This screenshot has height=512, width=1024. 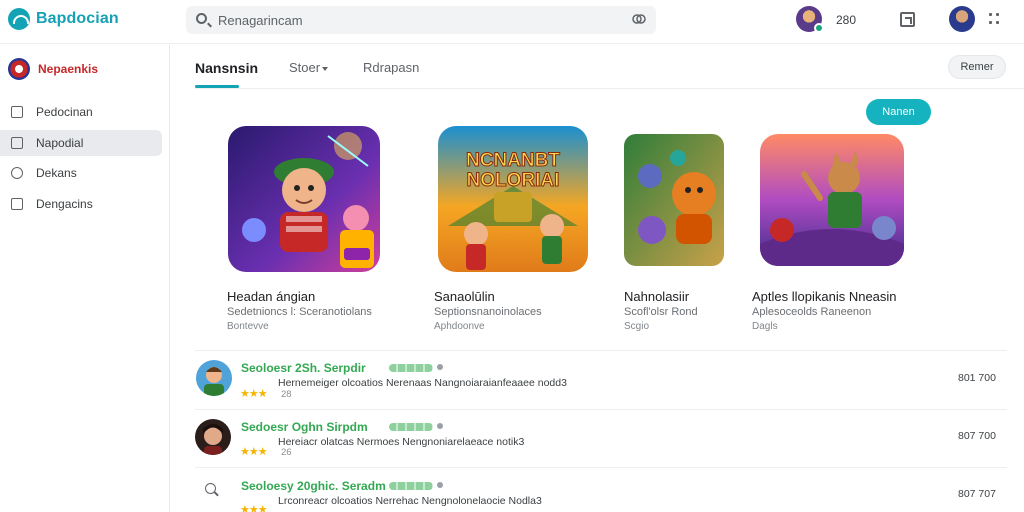 What do you see at coordinates (299, 312) in the screenshot?
I see `card-subtitle: Sedetnioncs l: Sceranotiolans` at bounding box center [299, 312].